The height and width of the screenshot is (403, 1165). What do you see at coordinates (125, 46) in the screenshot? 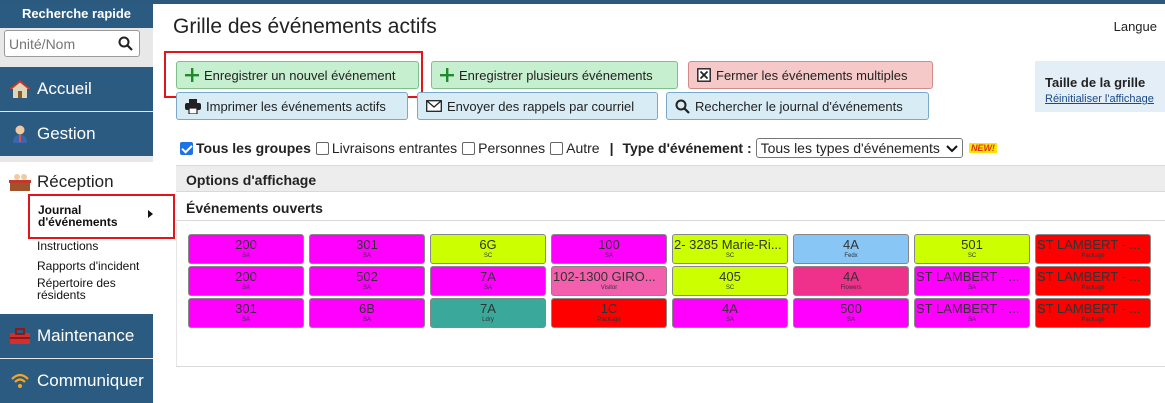
I see `search-icon` at bounding box center [125, 46].